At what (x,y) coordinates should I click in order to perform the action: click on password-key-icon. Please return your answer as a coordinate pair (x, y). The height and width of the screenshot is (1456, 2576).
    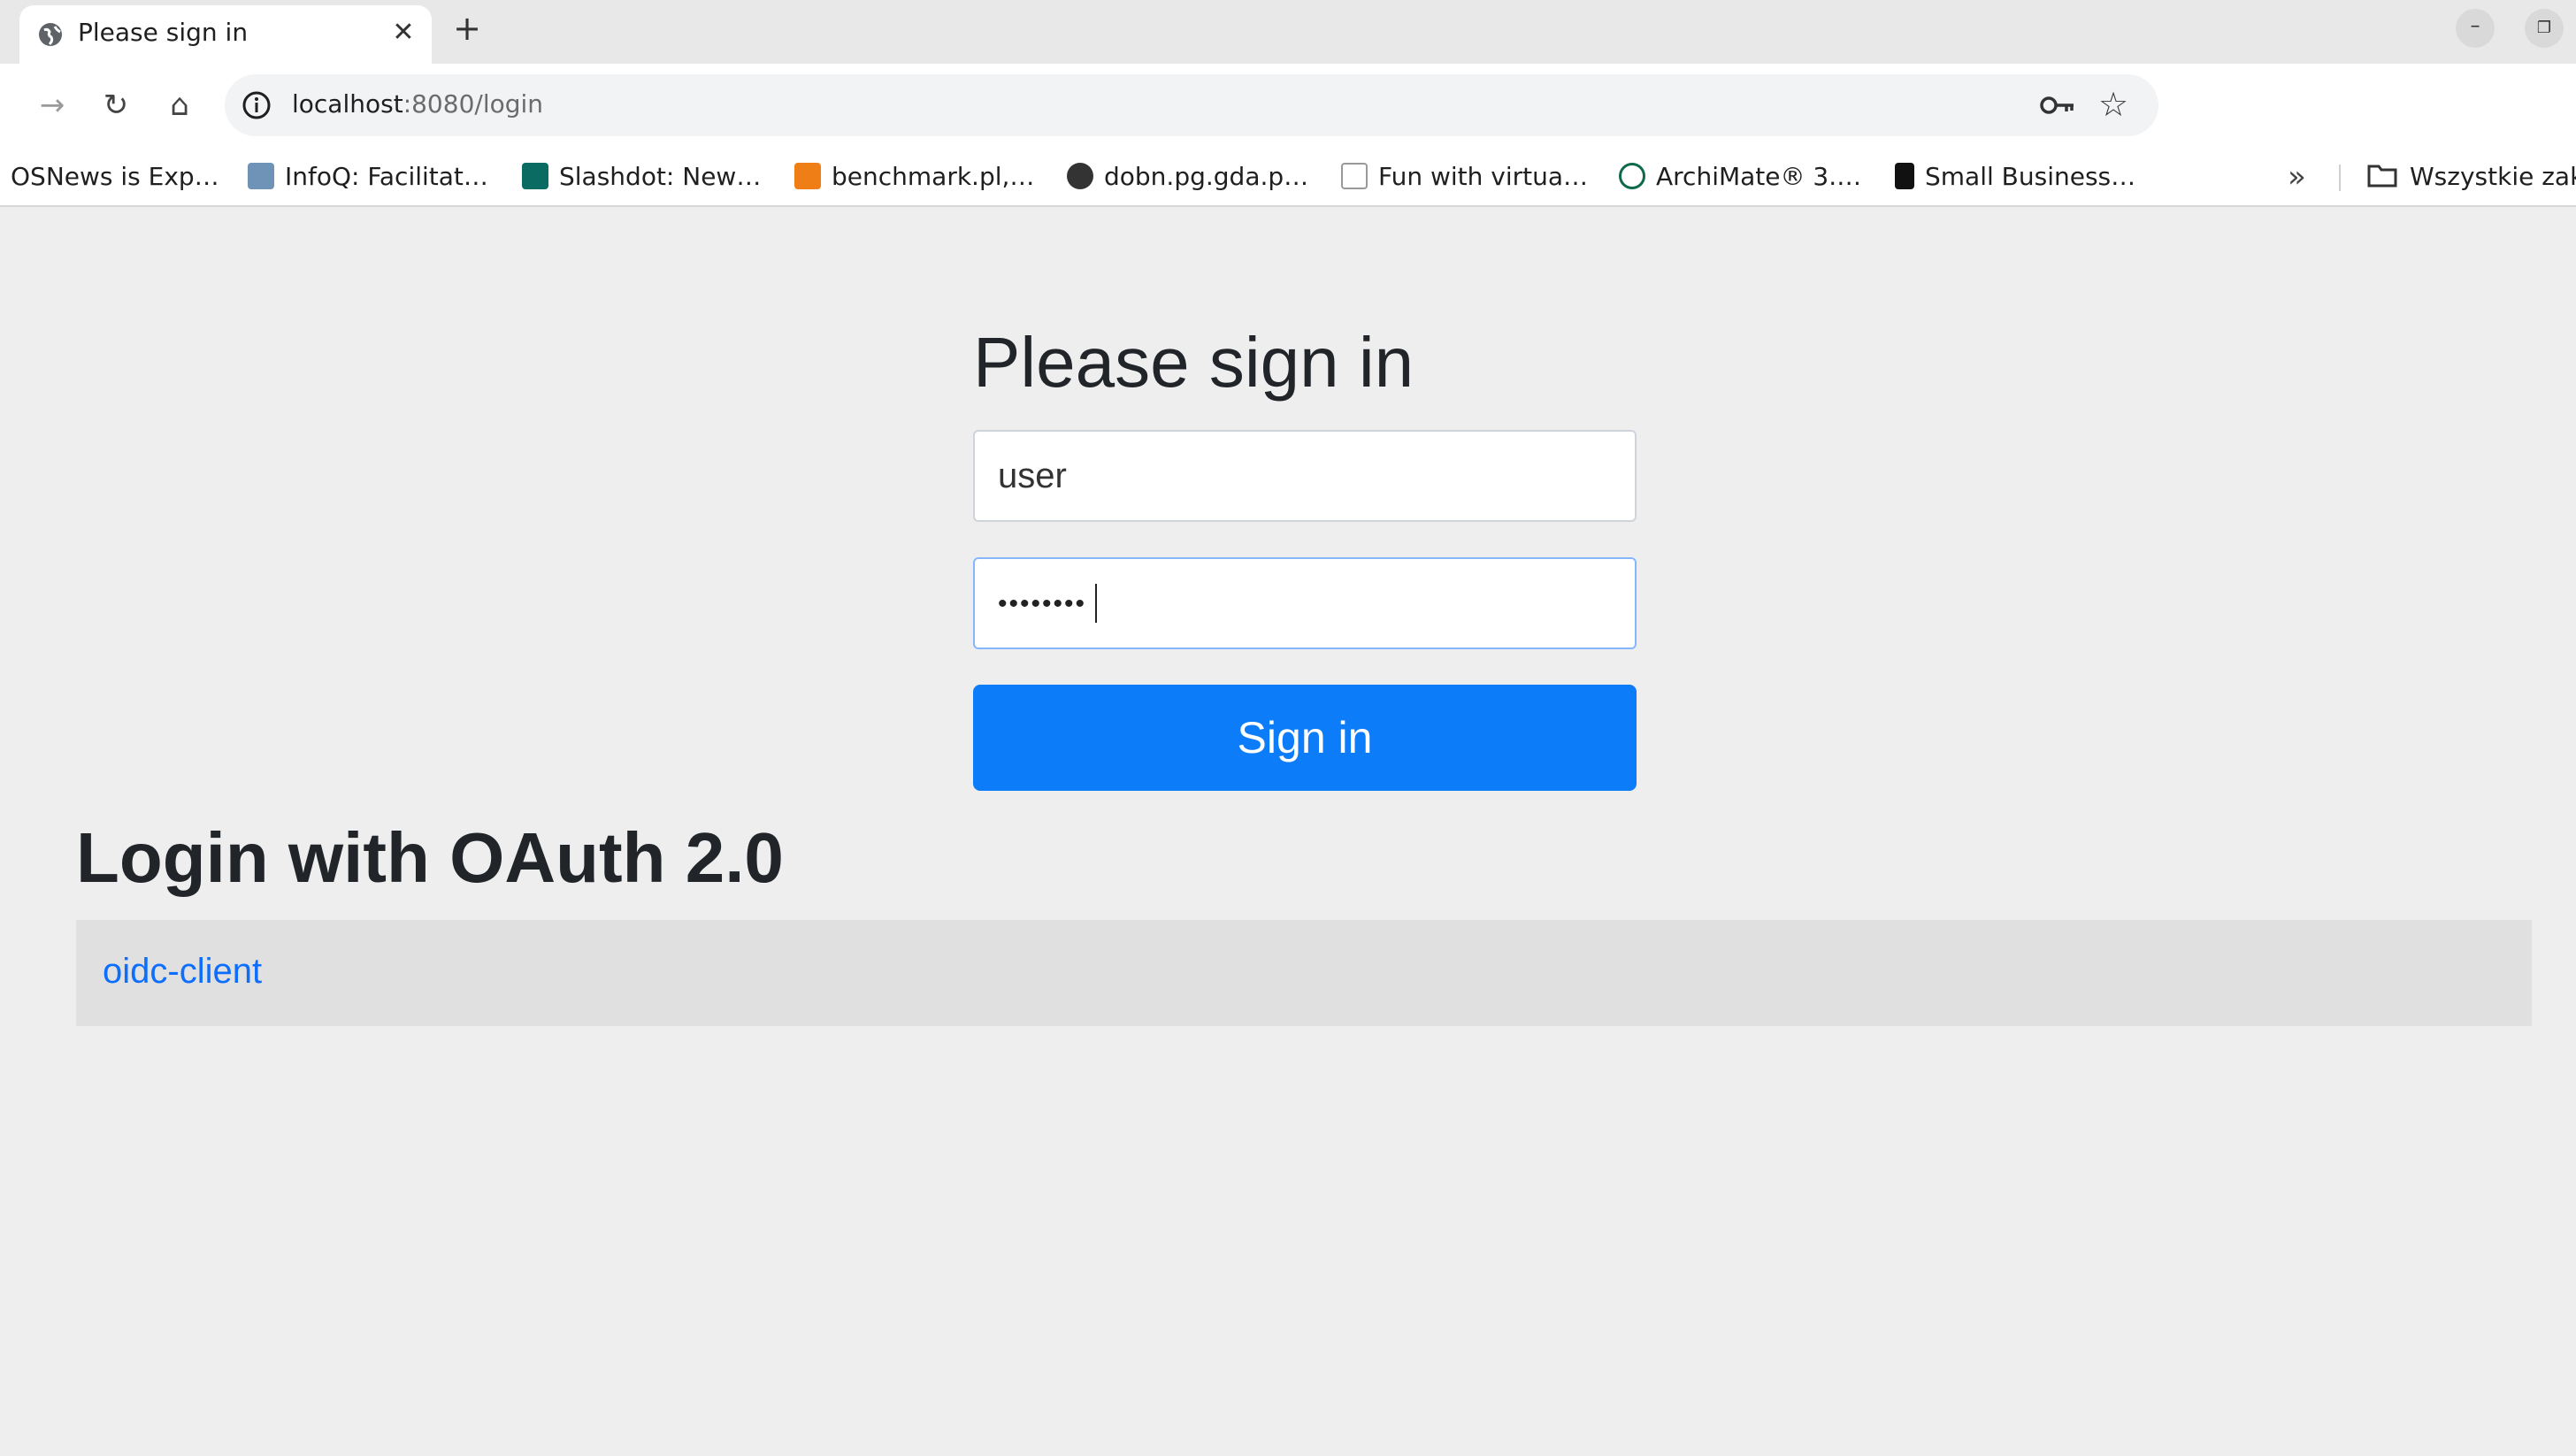
    Looking at the image, I should click on (2058, 105).